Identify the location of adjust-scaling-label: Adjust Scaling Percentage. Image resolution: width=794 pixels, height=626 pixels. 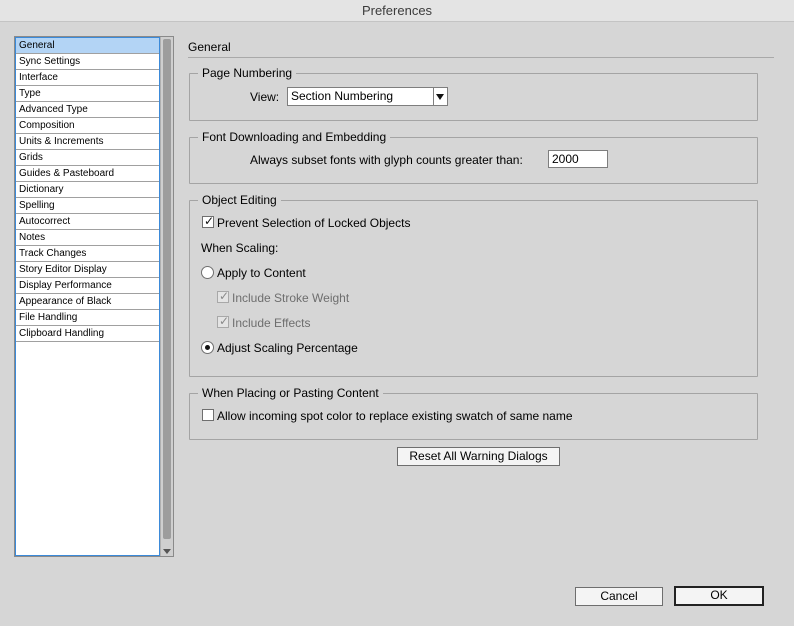
(287, 348).